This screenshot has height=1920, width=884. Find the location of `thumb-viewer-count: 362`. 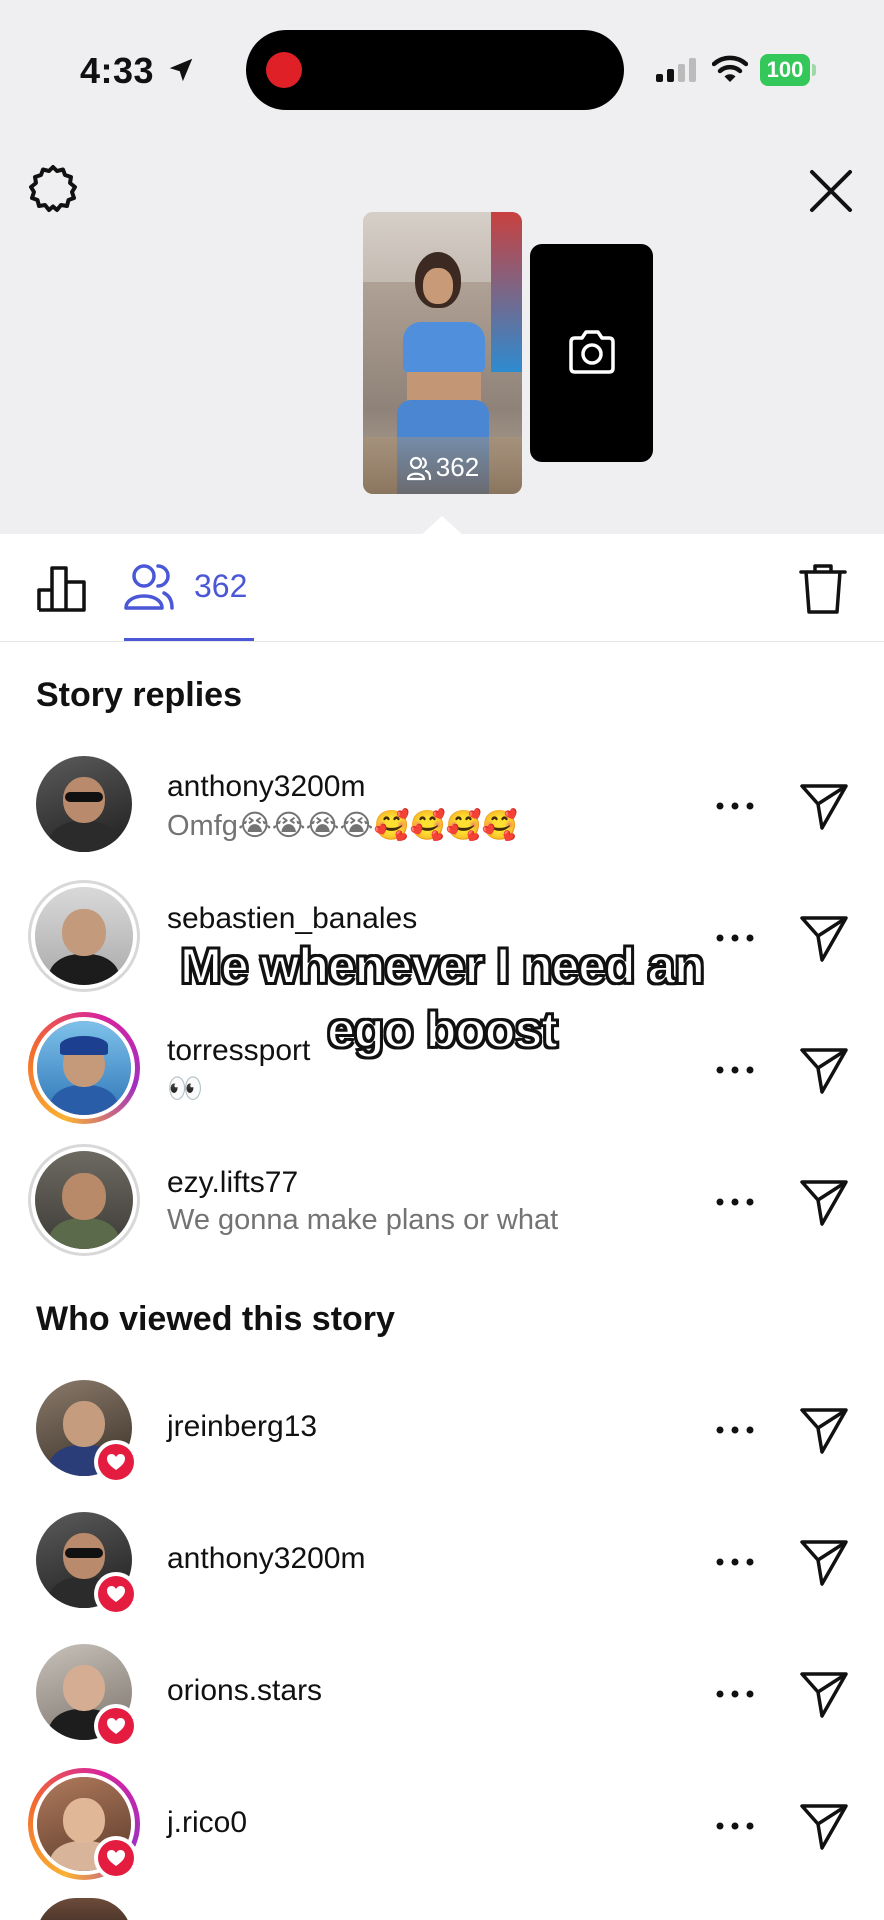

thumb-viewer-count: 362 is located at coordinates (442, 467).